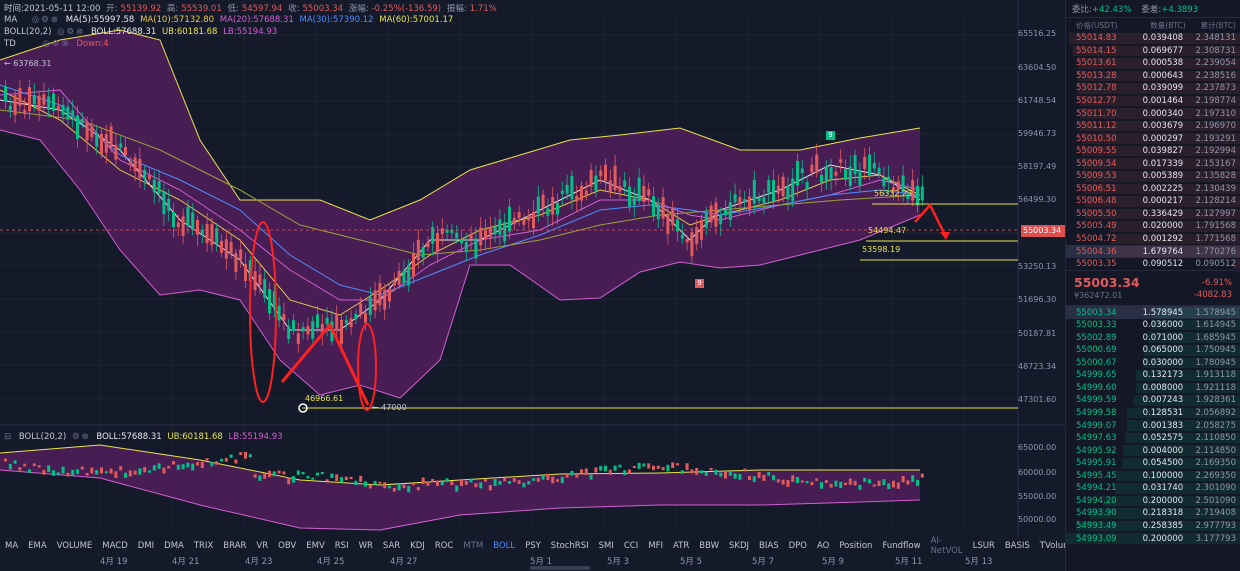 This screenshot has width=1240, height=571. Describe the element at coordinates (75, 546) in the screenshot. I see `indicator-volume: VOLUME` at that location.